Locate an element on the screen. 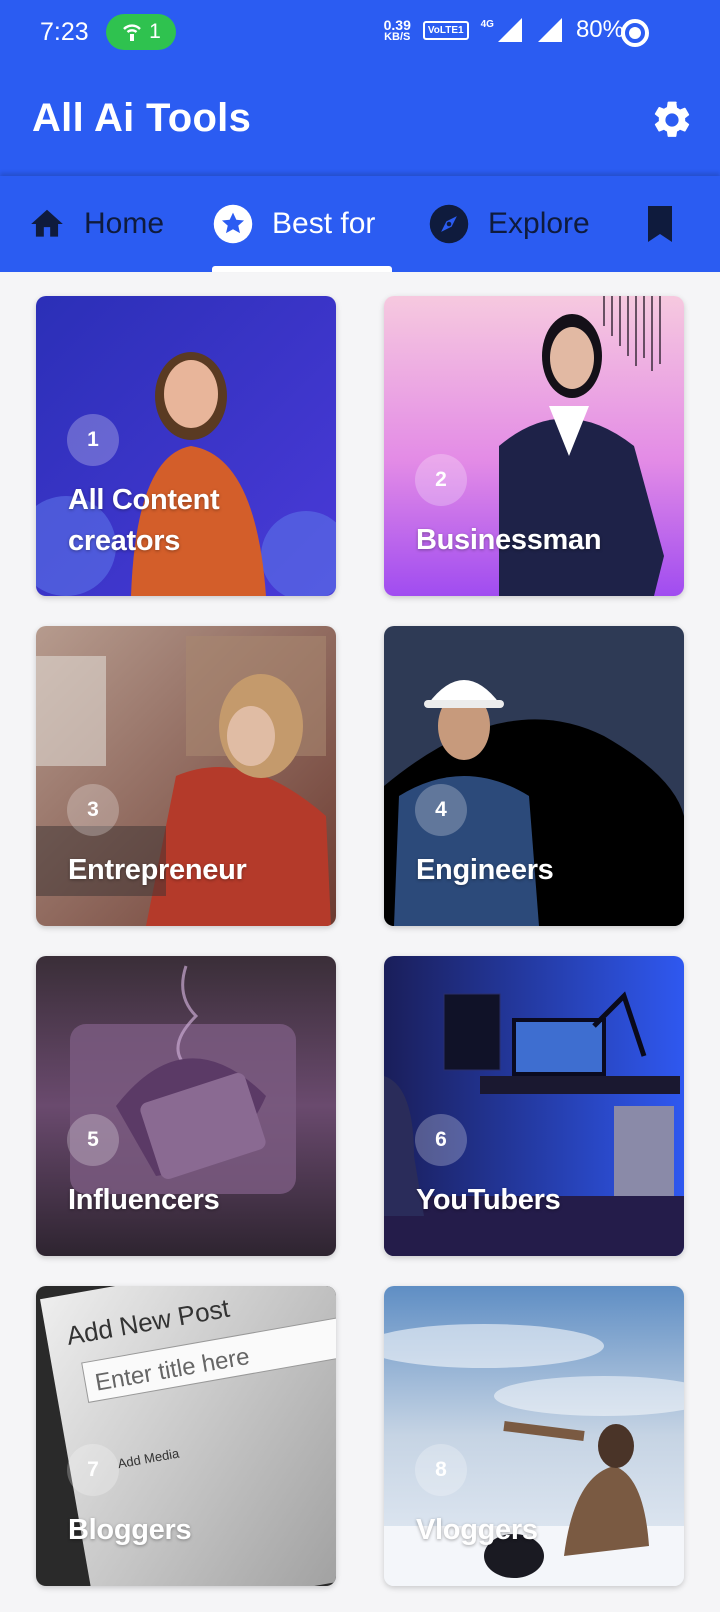 This screenshot has width=720, height=1612. hotspot-badge: 1 is located at coordinates (141, 32).